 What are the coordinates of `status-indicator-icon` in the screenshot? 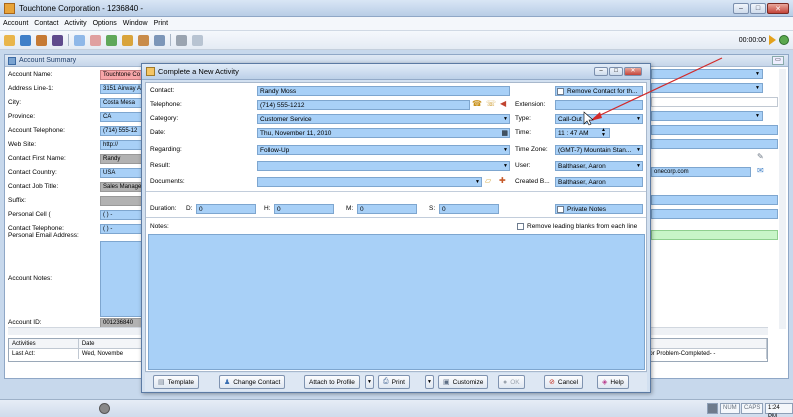 It's located at (104, 408).